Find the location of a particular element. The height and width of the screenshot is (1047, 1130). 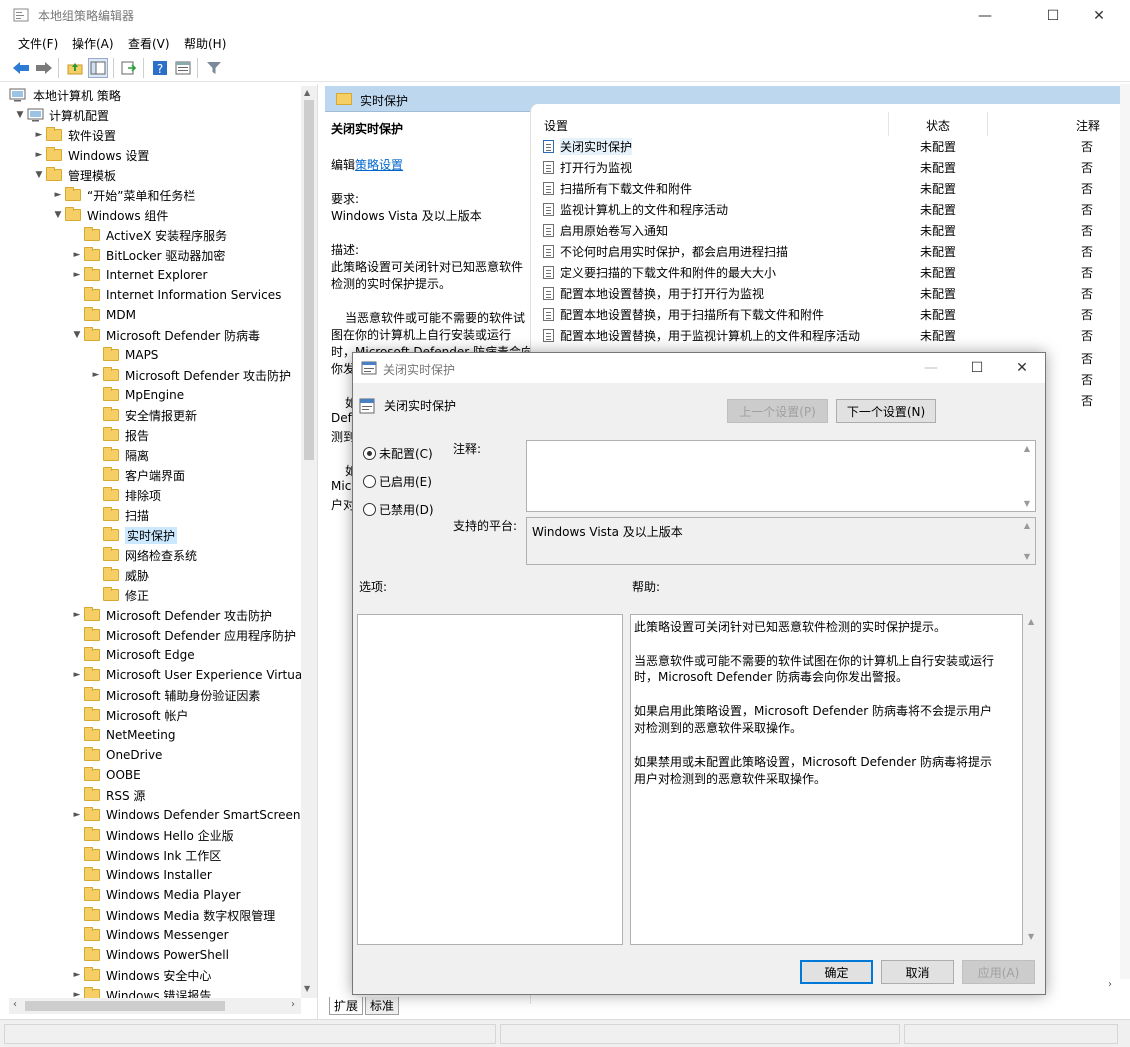

setting-row: 配置本地设置替换，用于打开行为监视 未配置 否 is located at coordinates (826, 293).